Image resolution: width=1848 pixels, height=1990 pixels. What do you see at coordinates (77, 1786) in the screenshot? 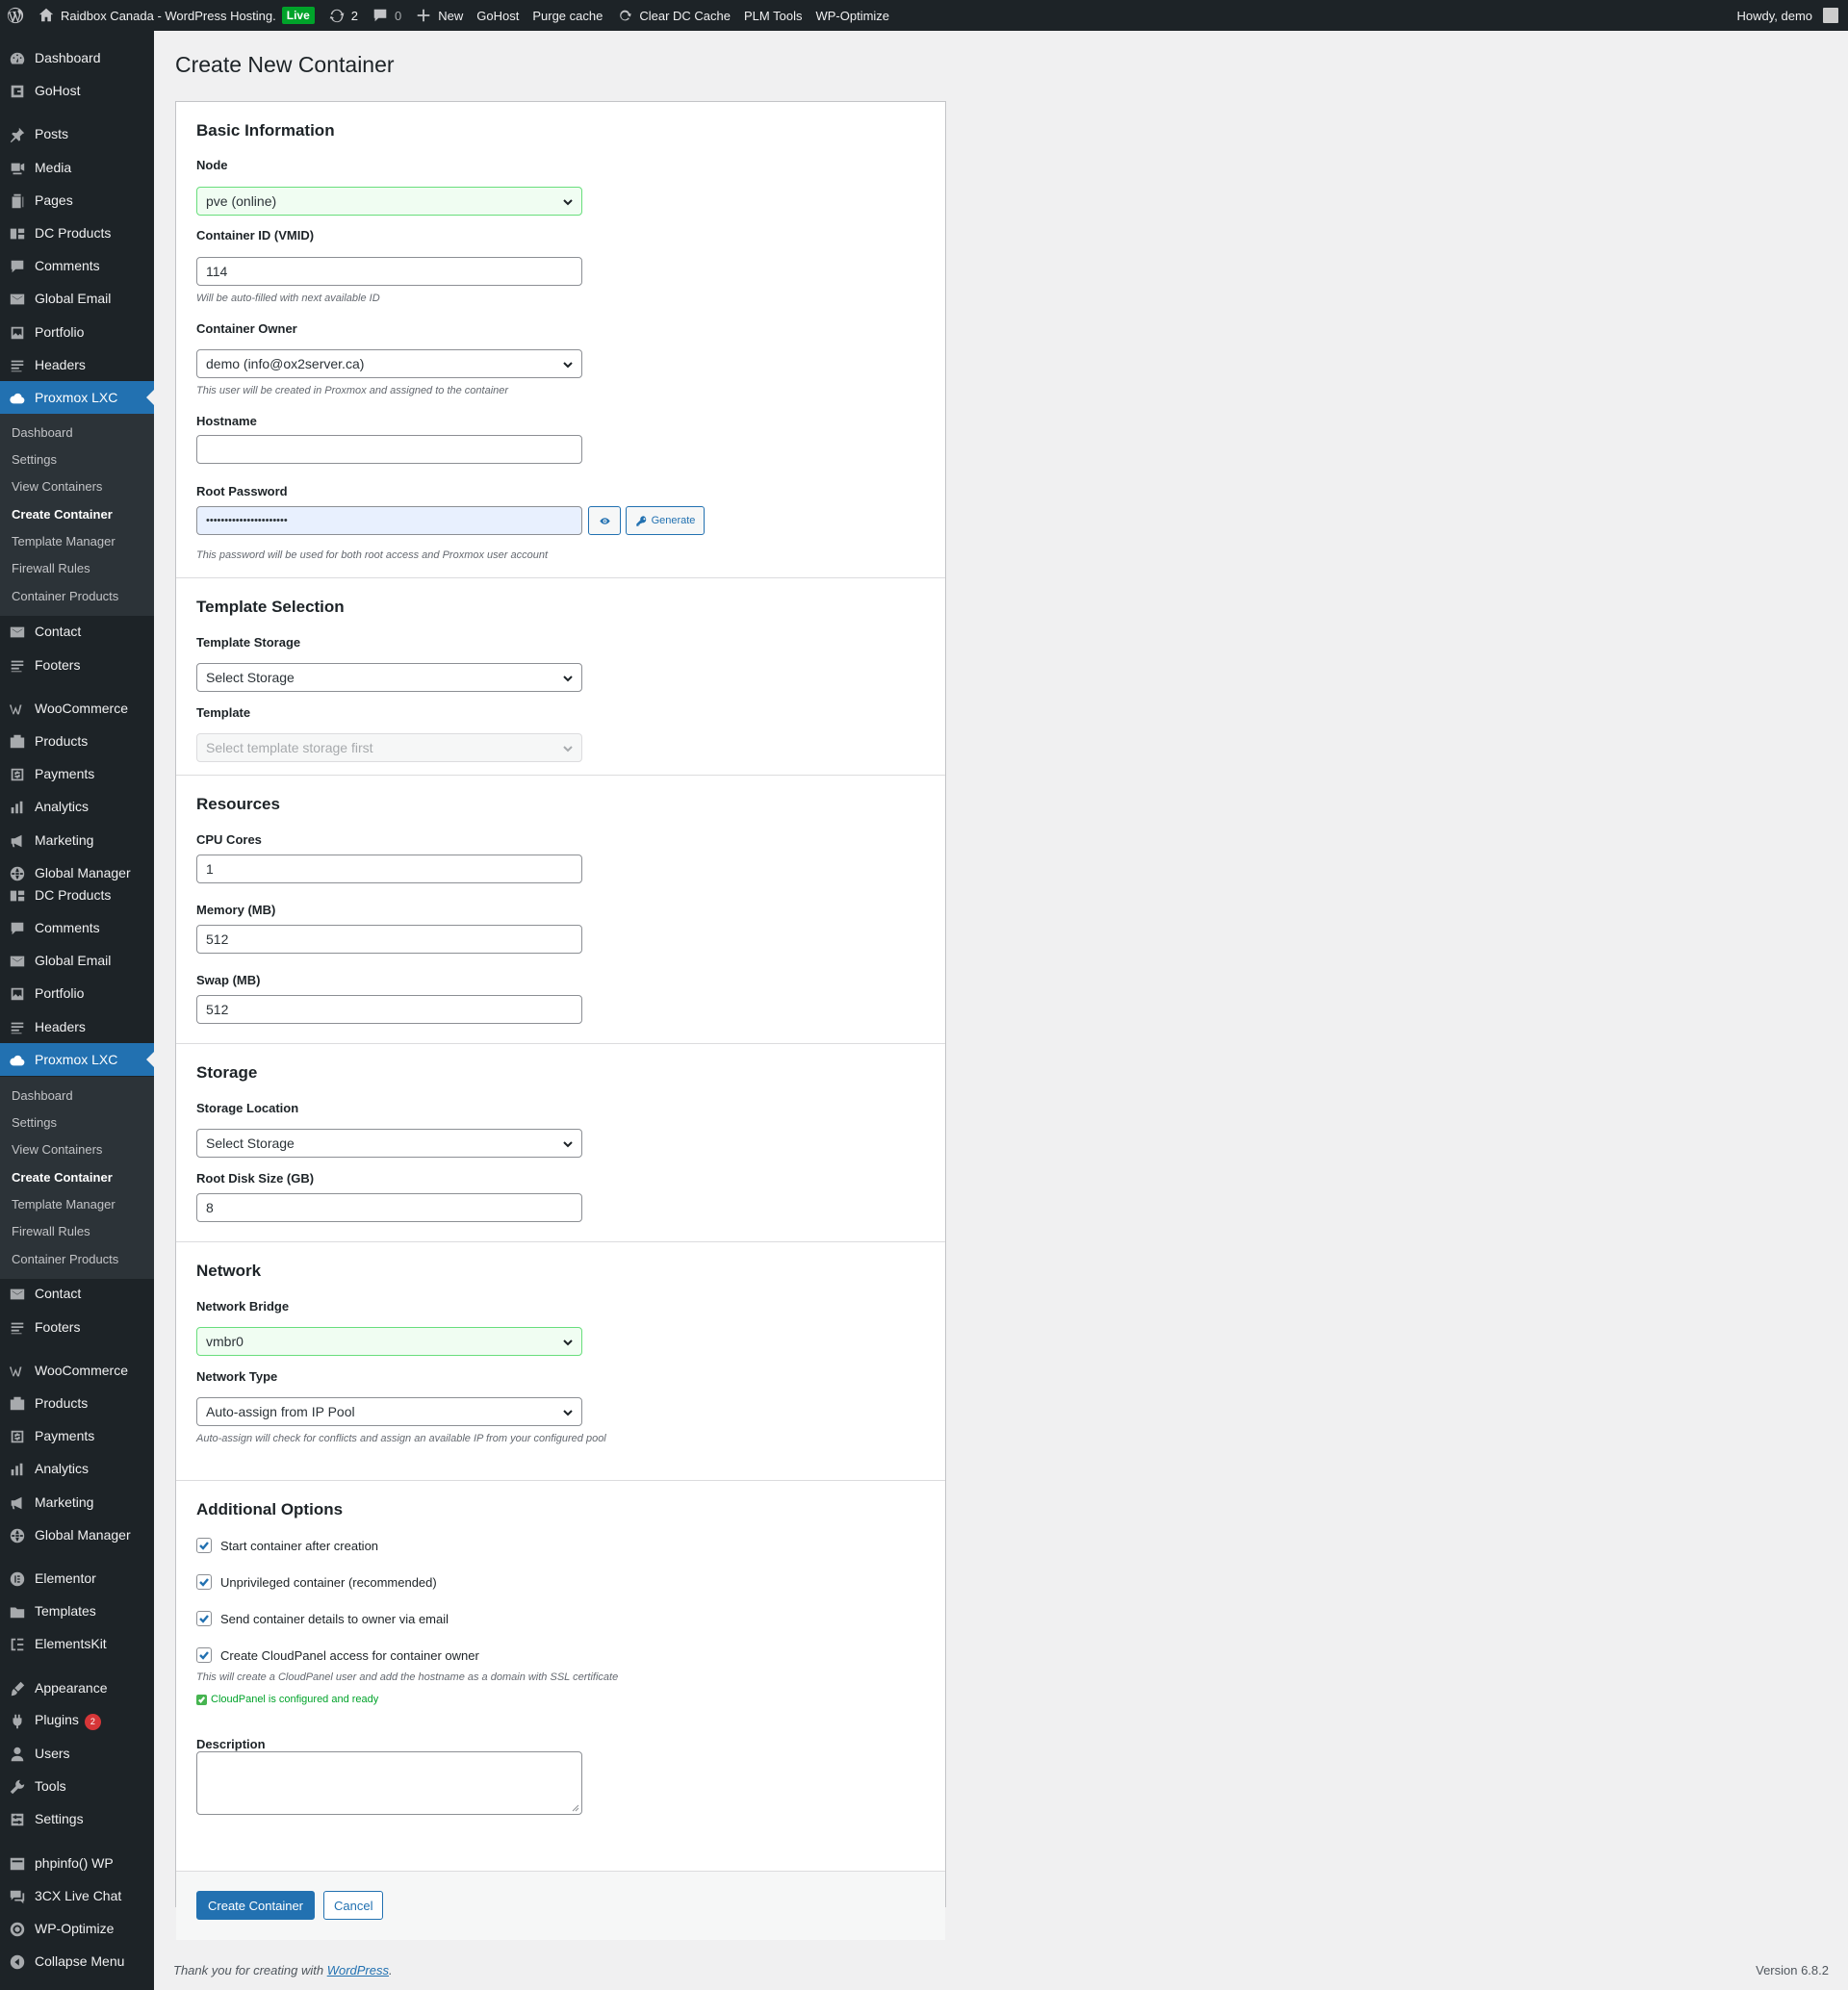
I see `sidebar-item-tools: Tools` at bounding box center [77, 1786].